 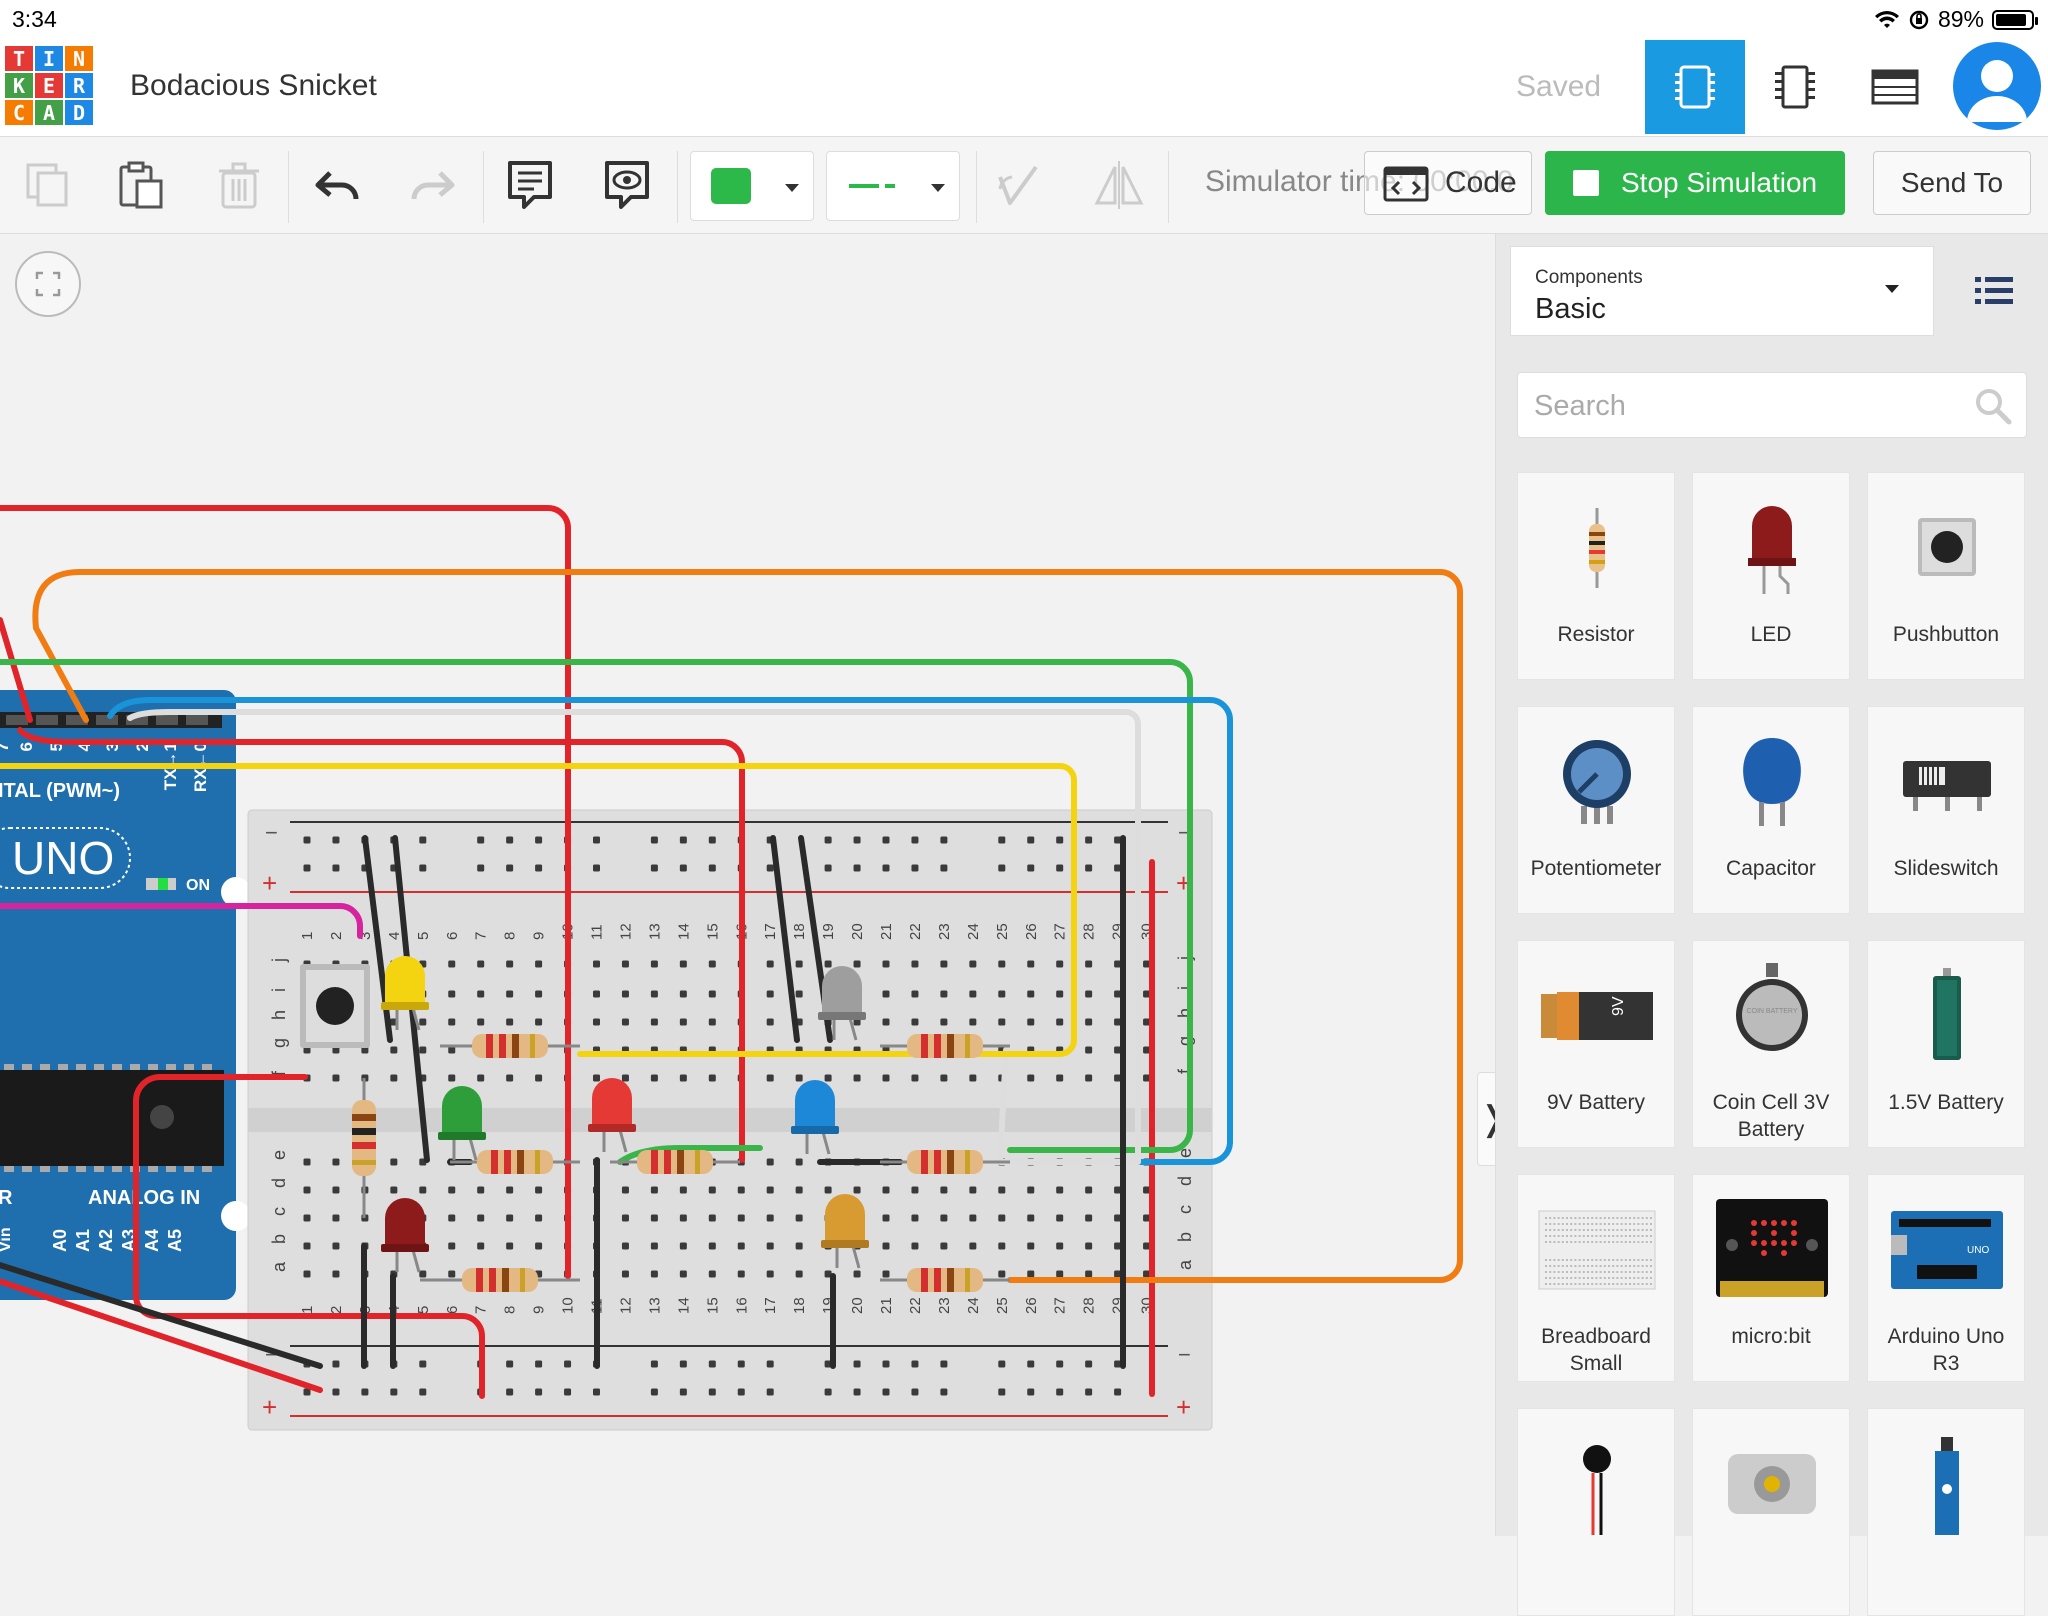 I want to click on user-avatar, so click(x=1997, y=86).